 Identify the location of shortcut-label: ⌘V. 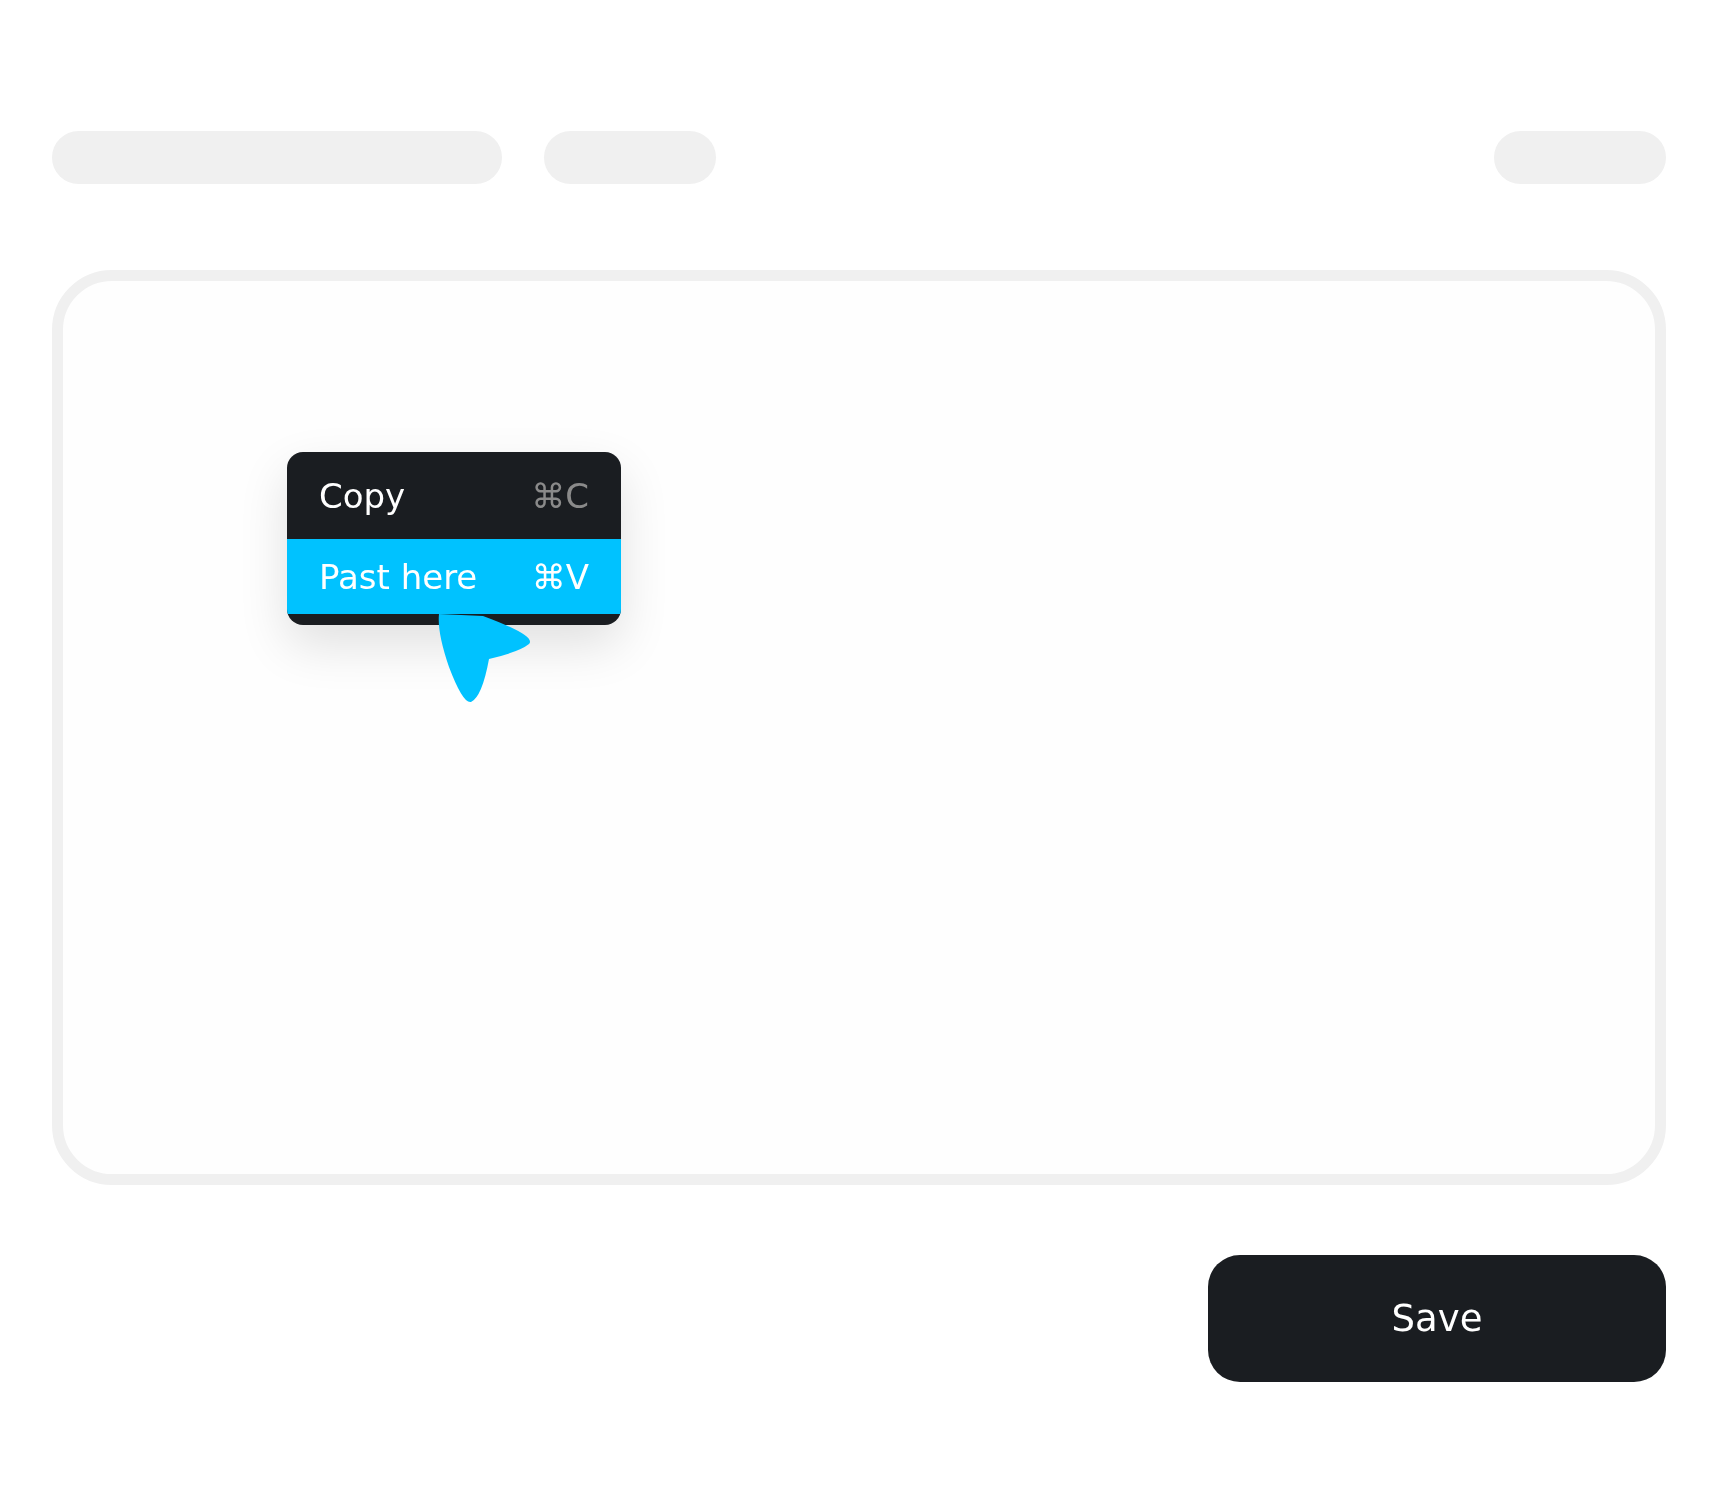
(560, 576).